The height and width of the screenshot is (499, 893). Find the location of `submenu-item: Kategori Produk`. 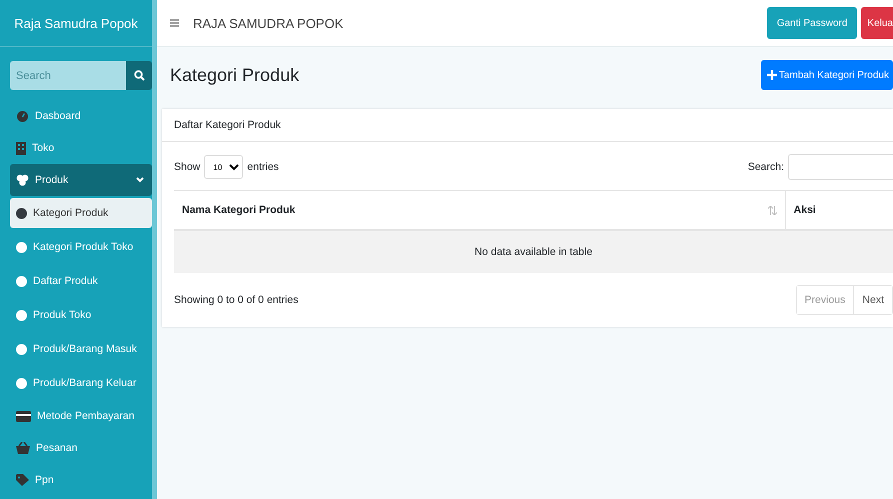

submenu-item: Kategori Produk is located at coordinates (81, 213).